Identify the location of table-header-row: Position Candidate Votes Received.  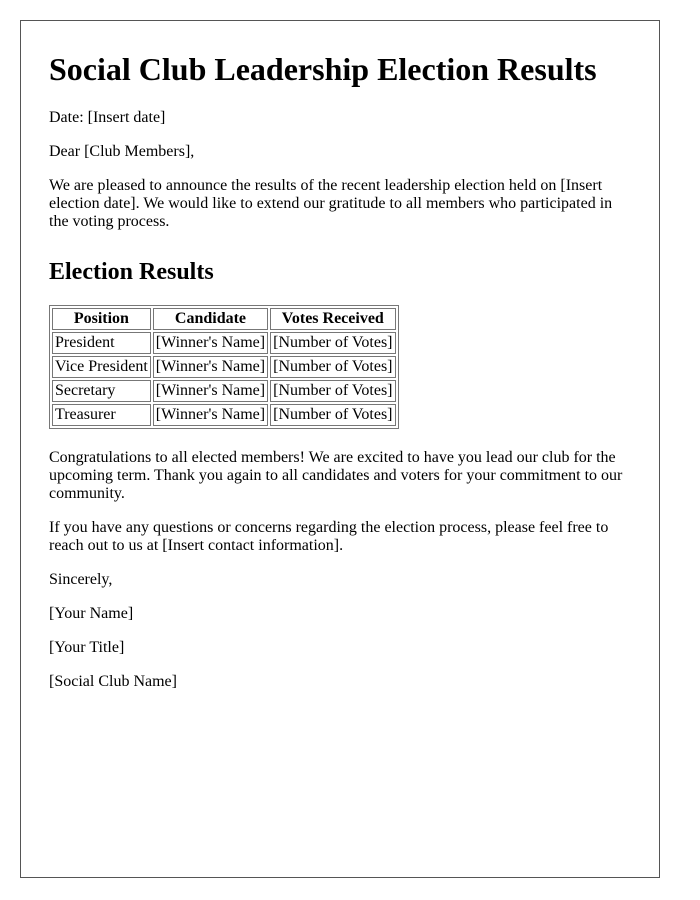
(224, 319).